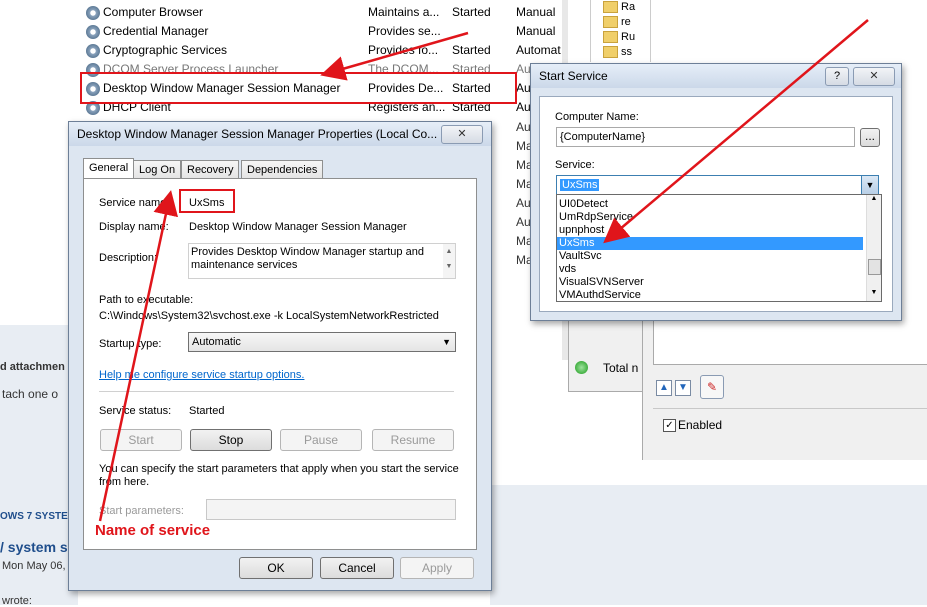  Describe the element at coordinates (153, 530) in the screenshot. I see `annotation-caption: Name of service` at that location.